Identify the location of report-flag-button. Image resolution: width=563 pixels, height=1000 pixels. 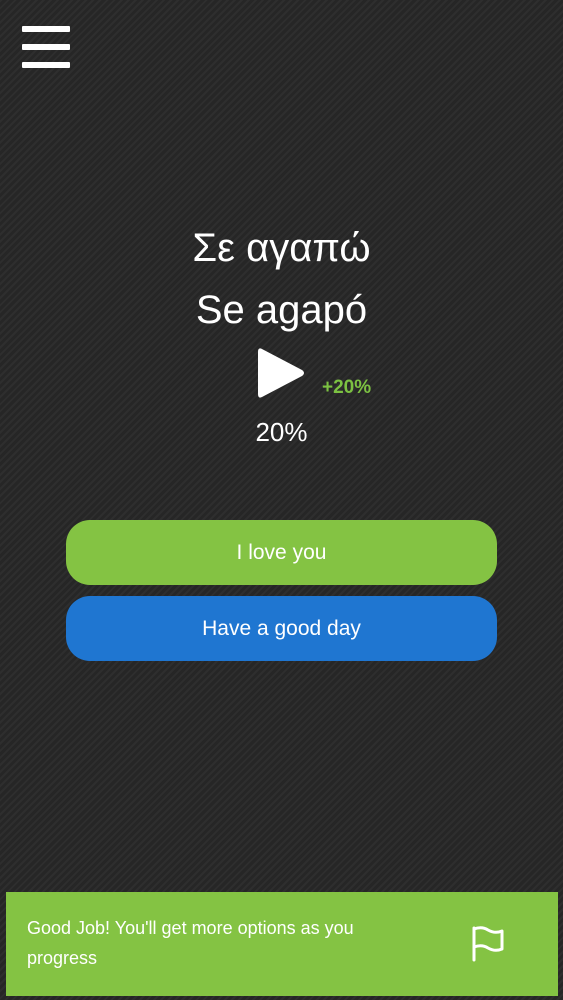
(488, 943).